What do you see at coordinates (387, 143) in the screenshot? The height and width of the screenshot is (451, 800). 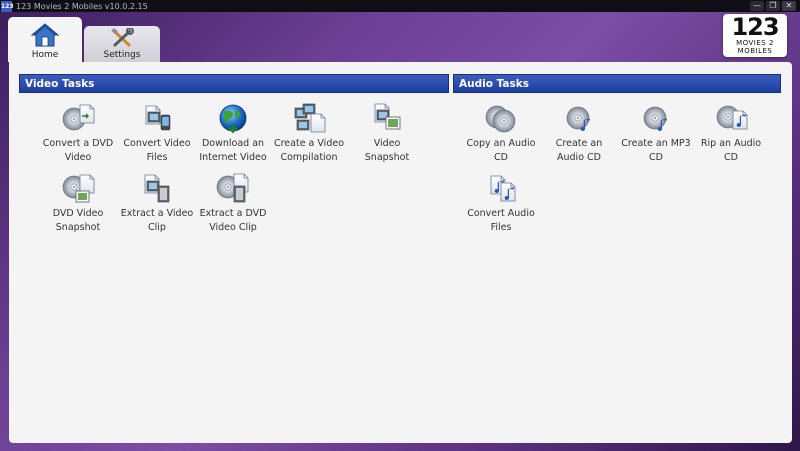 I see `task-label-line1: Video` at bounding box center [387, 143].